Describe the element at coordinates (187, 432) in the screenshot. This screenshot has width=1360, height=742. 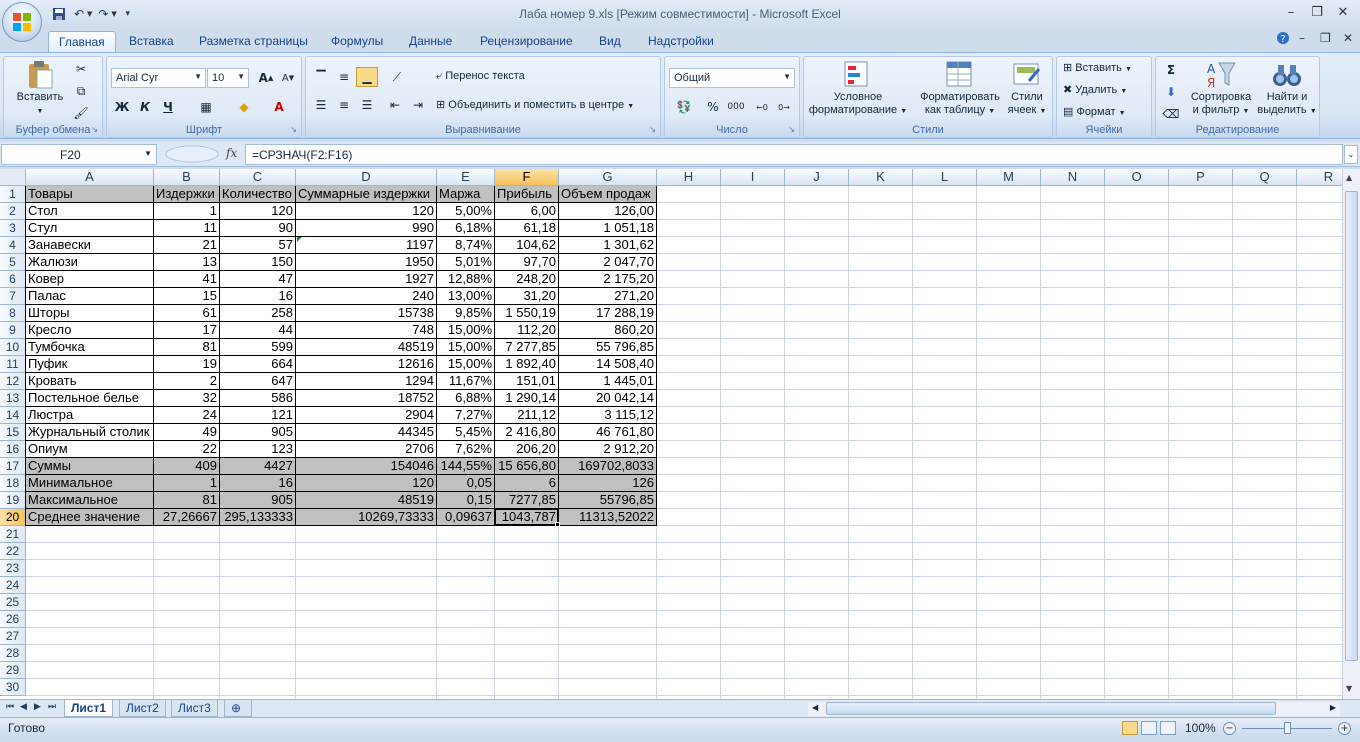
I see `table-cell: 49` at that location.